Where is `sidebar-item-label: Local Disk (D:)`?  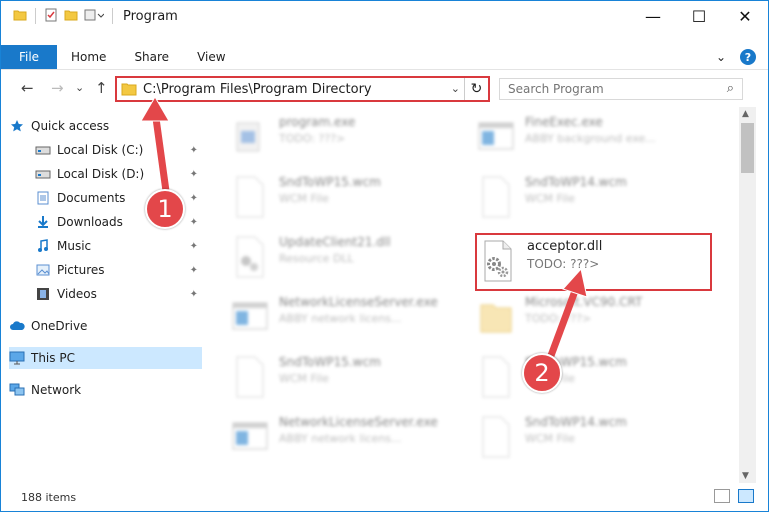
sidebar-item-label: Local Disk (D:) is located at coordinates (101, 174).